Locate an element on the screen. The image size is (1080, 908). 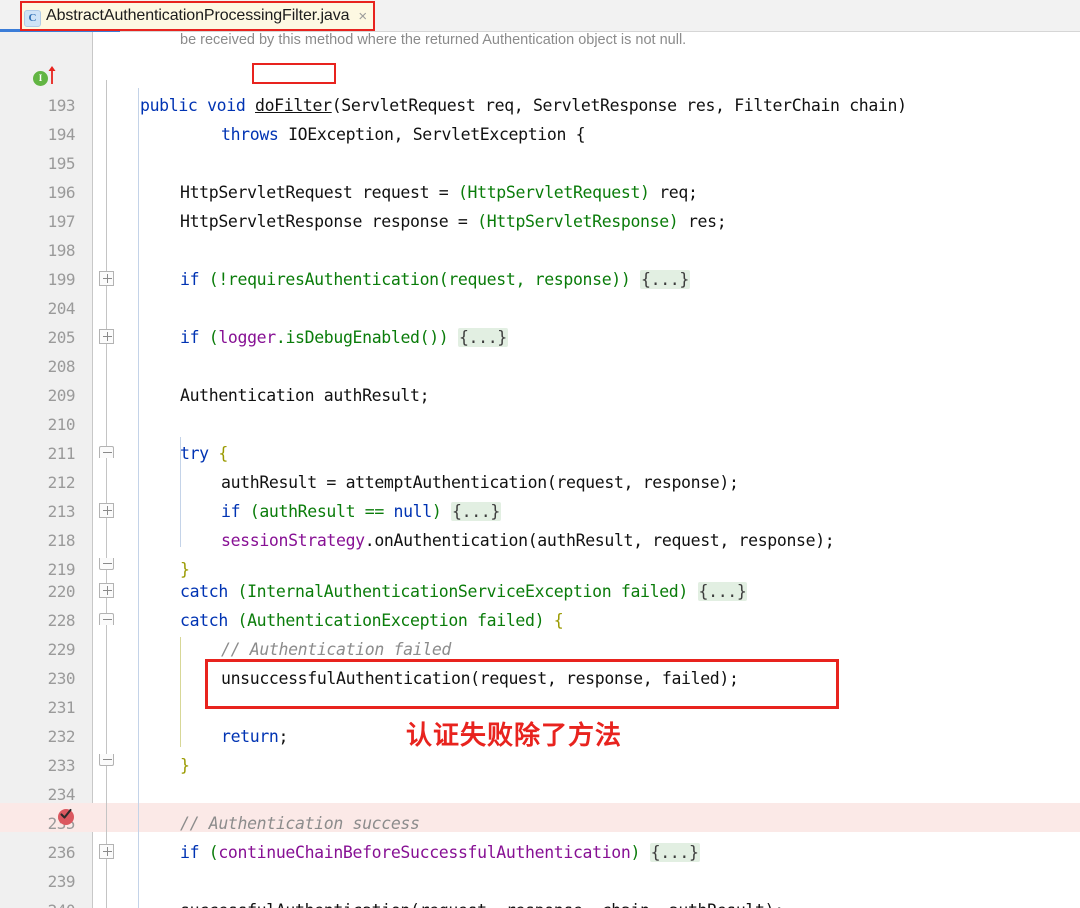
code-line-235: 235 // Authentication success is located at coordinates (540, 823).